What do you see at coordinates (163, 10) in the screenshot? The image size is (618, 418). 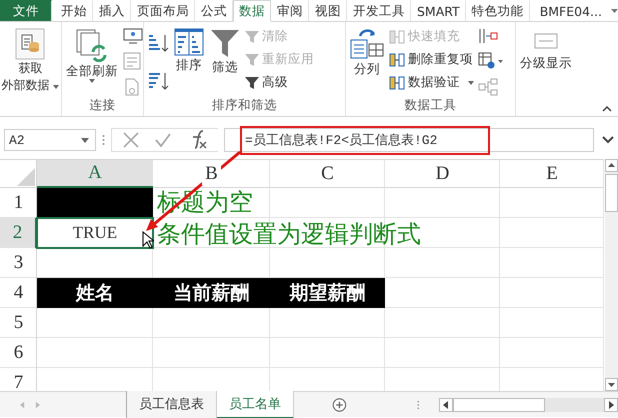 I see `ribbon-tab: 页面布局` at bounding box center [163, 10].